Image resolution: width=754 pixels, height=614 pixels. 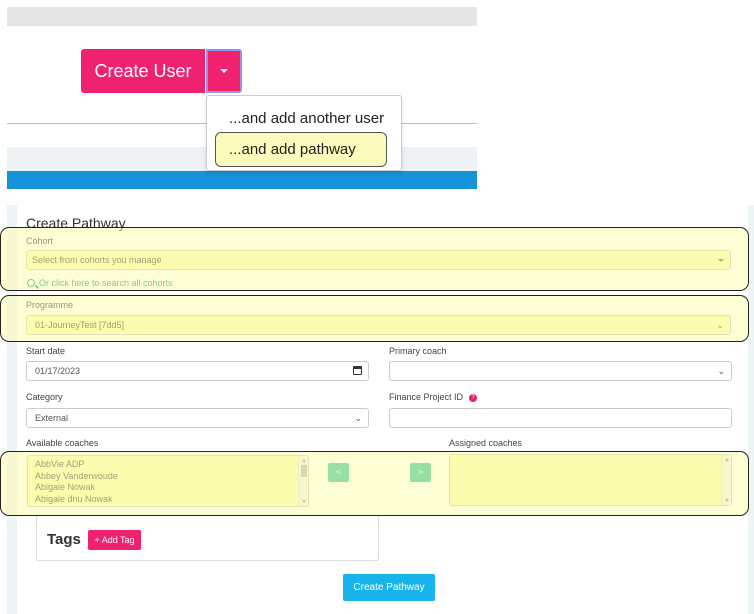 I want to click on assigned-coaches-list, so click(x=590, y=480).